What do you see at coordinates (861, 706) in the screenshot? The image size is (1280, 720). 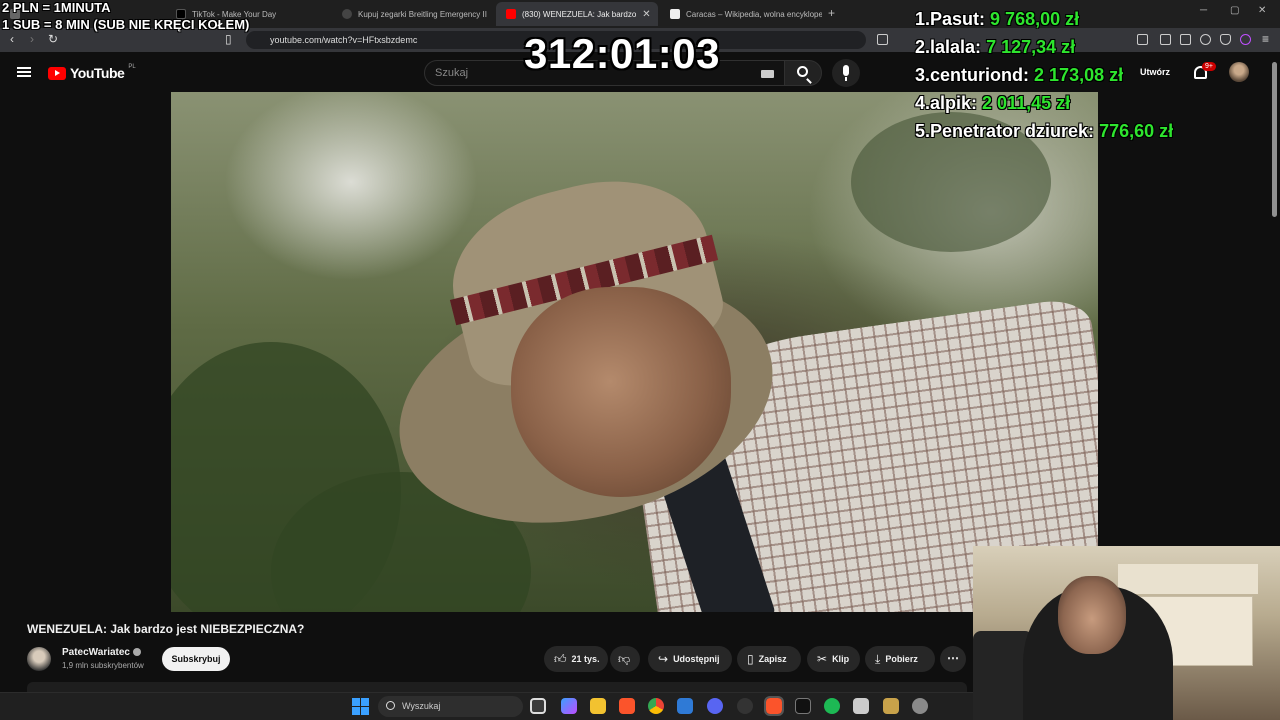 I see `calculator-icon` at bounding box center [861, 706].